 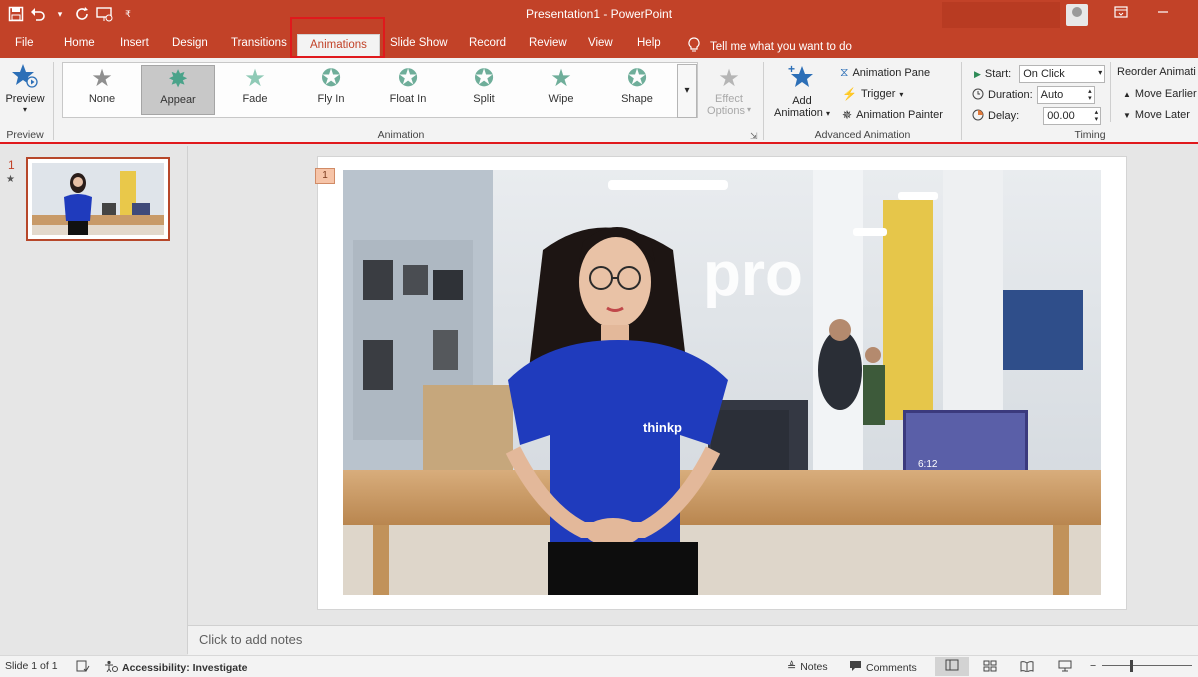 I want to click on animation-fade: ★ Fade, so click(x=255, y=90).